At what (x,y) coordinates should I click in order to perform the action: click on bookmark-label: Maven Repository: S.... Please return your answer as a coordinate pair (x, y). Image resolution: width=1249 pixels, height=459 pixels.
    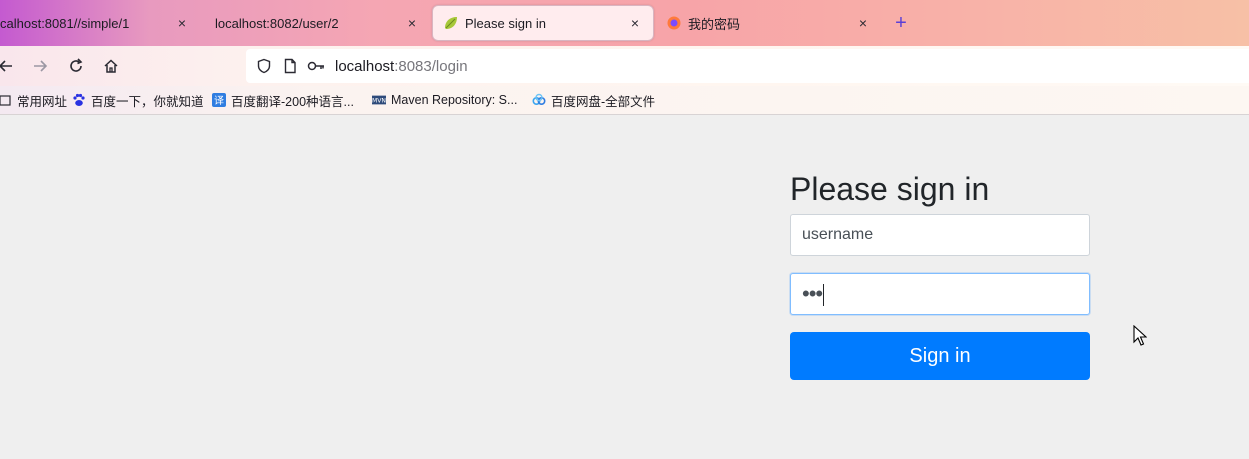
    Looking at the image, I should click on (454, 100).